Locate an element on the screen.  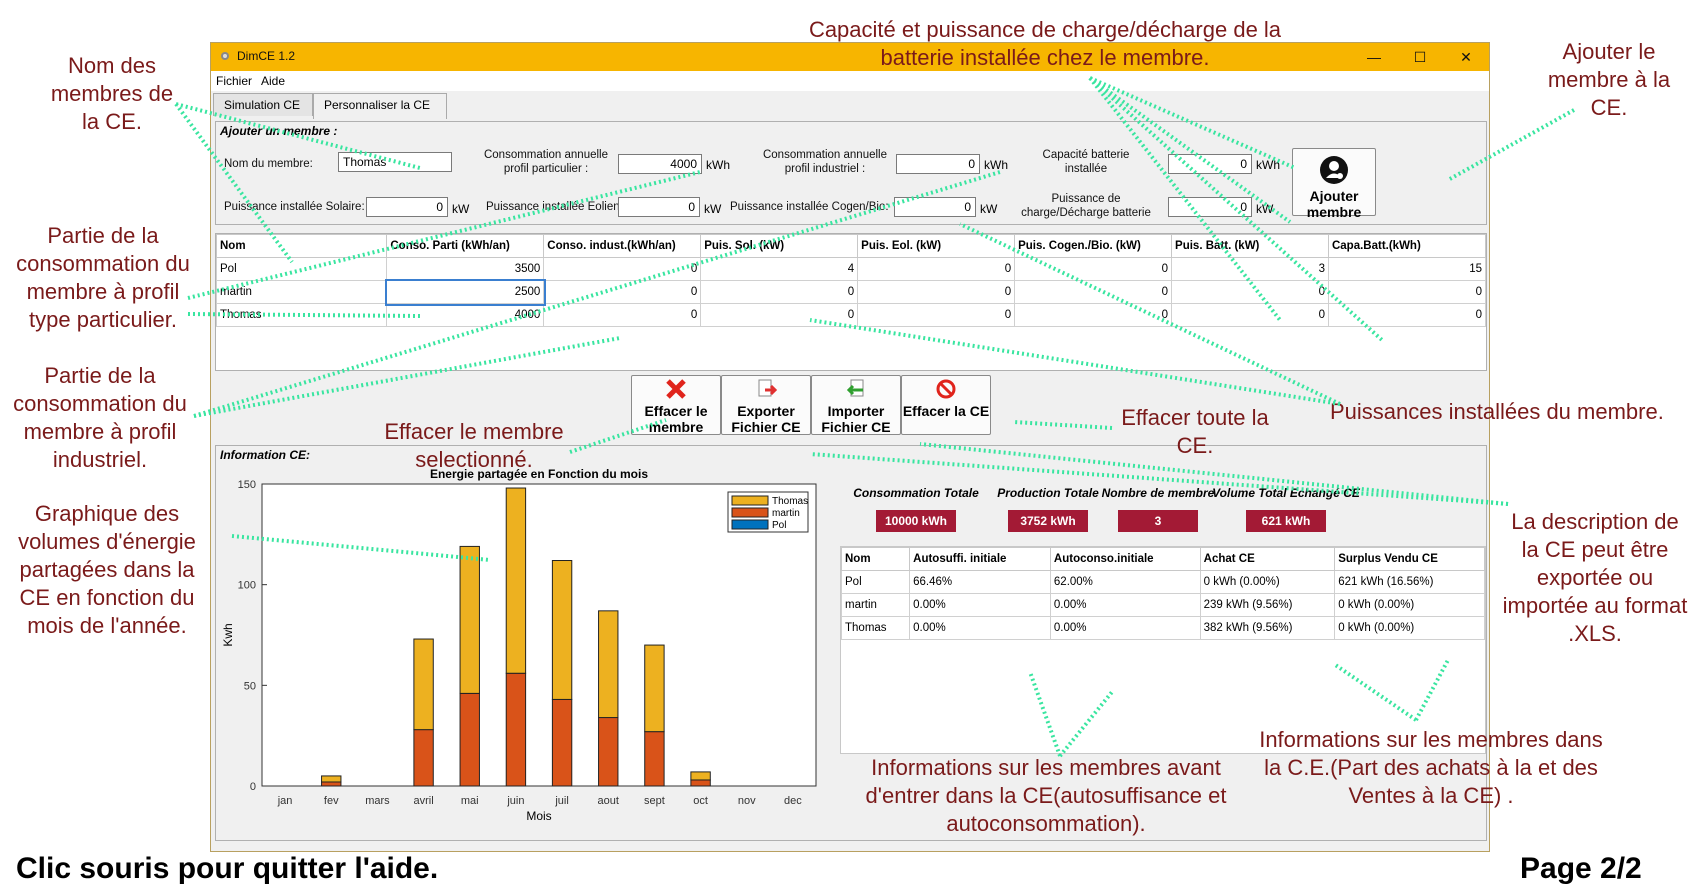
maximize-icon: ☐ is located at coordinates (1420, 57).